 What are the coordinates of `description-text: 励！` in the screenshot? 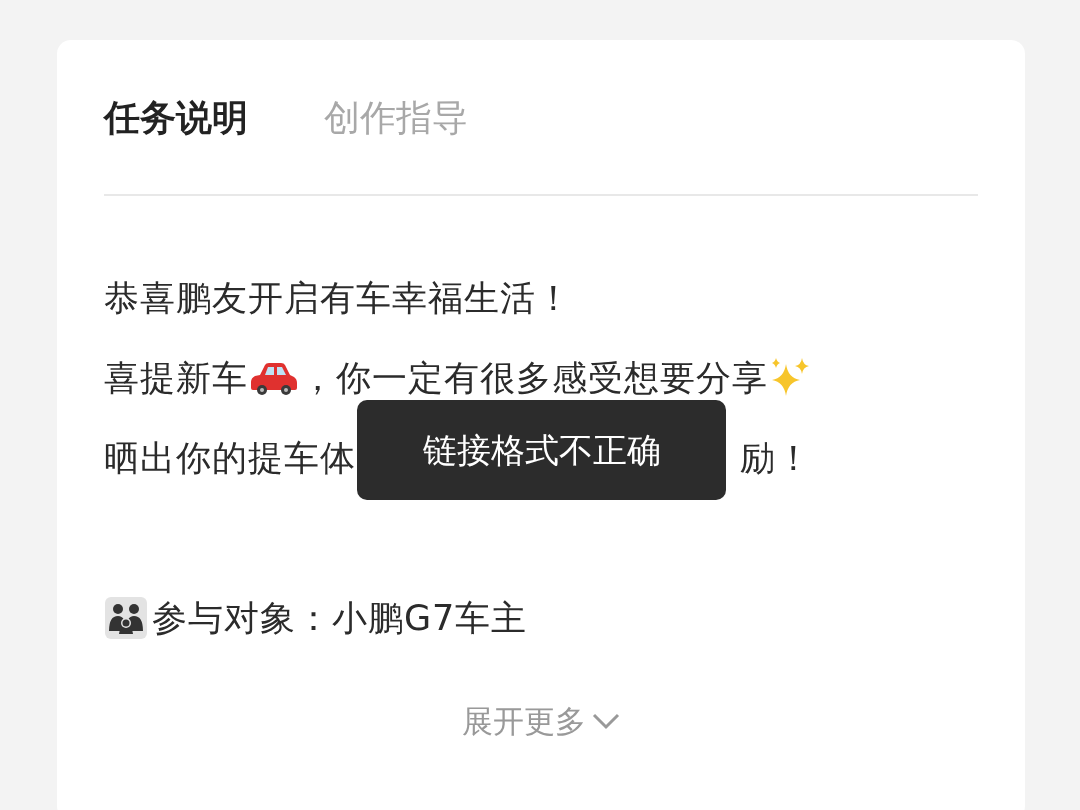 It's located at (776, 458).